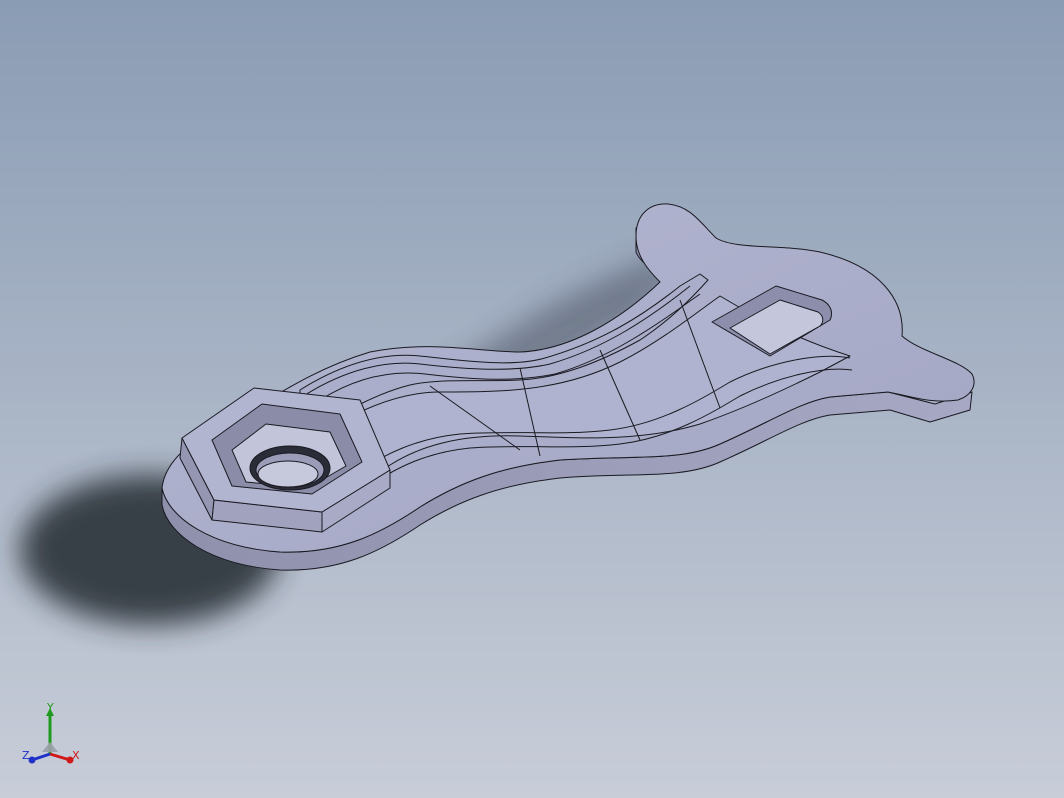 Image resolution: width=1064 pixels, height=798 pixels. I want to click on triad-z-label: Z, so click(26, 755).